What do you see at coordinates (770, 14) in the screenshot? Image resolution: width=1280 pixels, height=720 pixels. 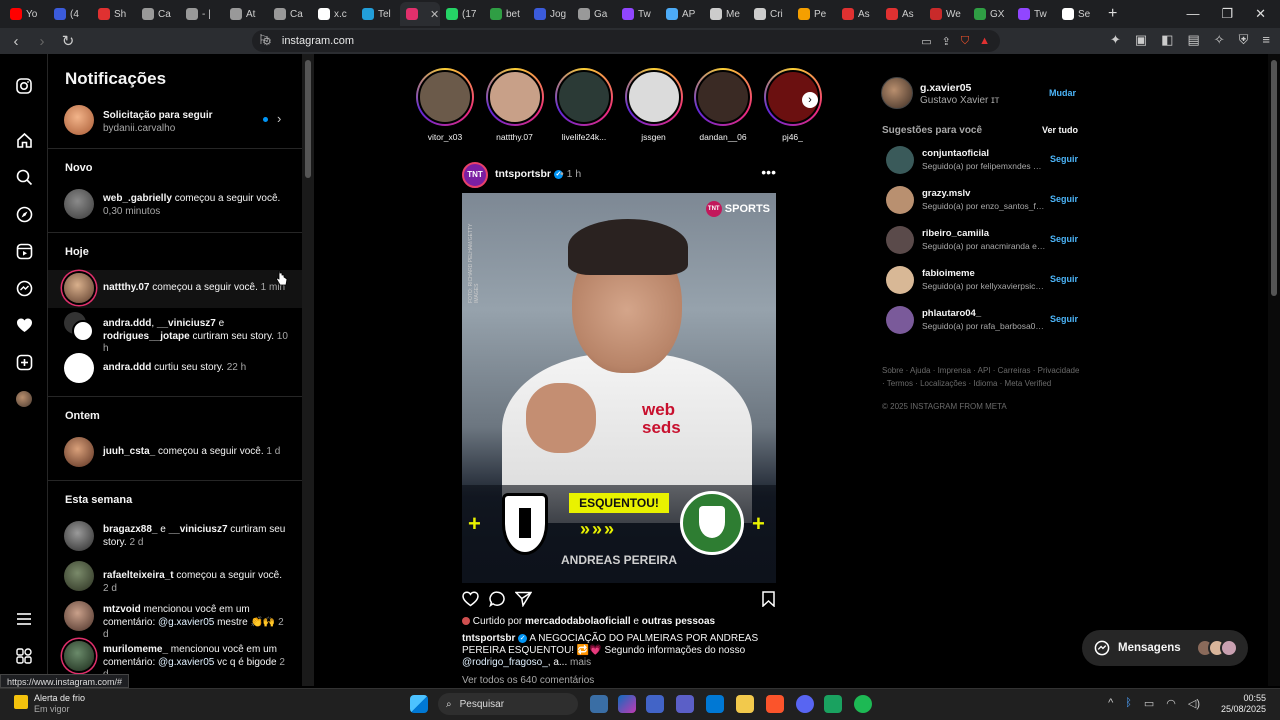 I see `browser-tab: Cri` at bounding box center [770, 14].